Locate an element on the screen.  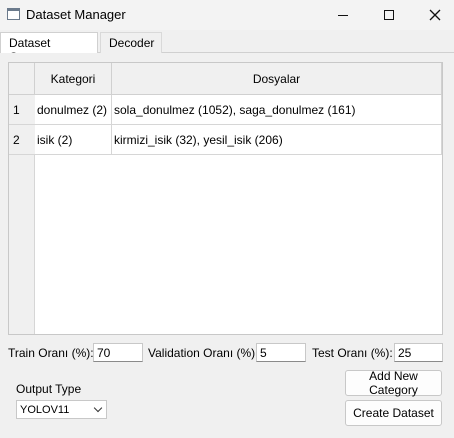
window-title: Dataset Manager is located at coordinates (76, 14).